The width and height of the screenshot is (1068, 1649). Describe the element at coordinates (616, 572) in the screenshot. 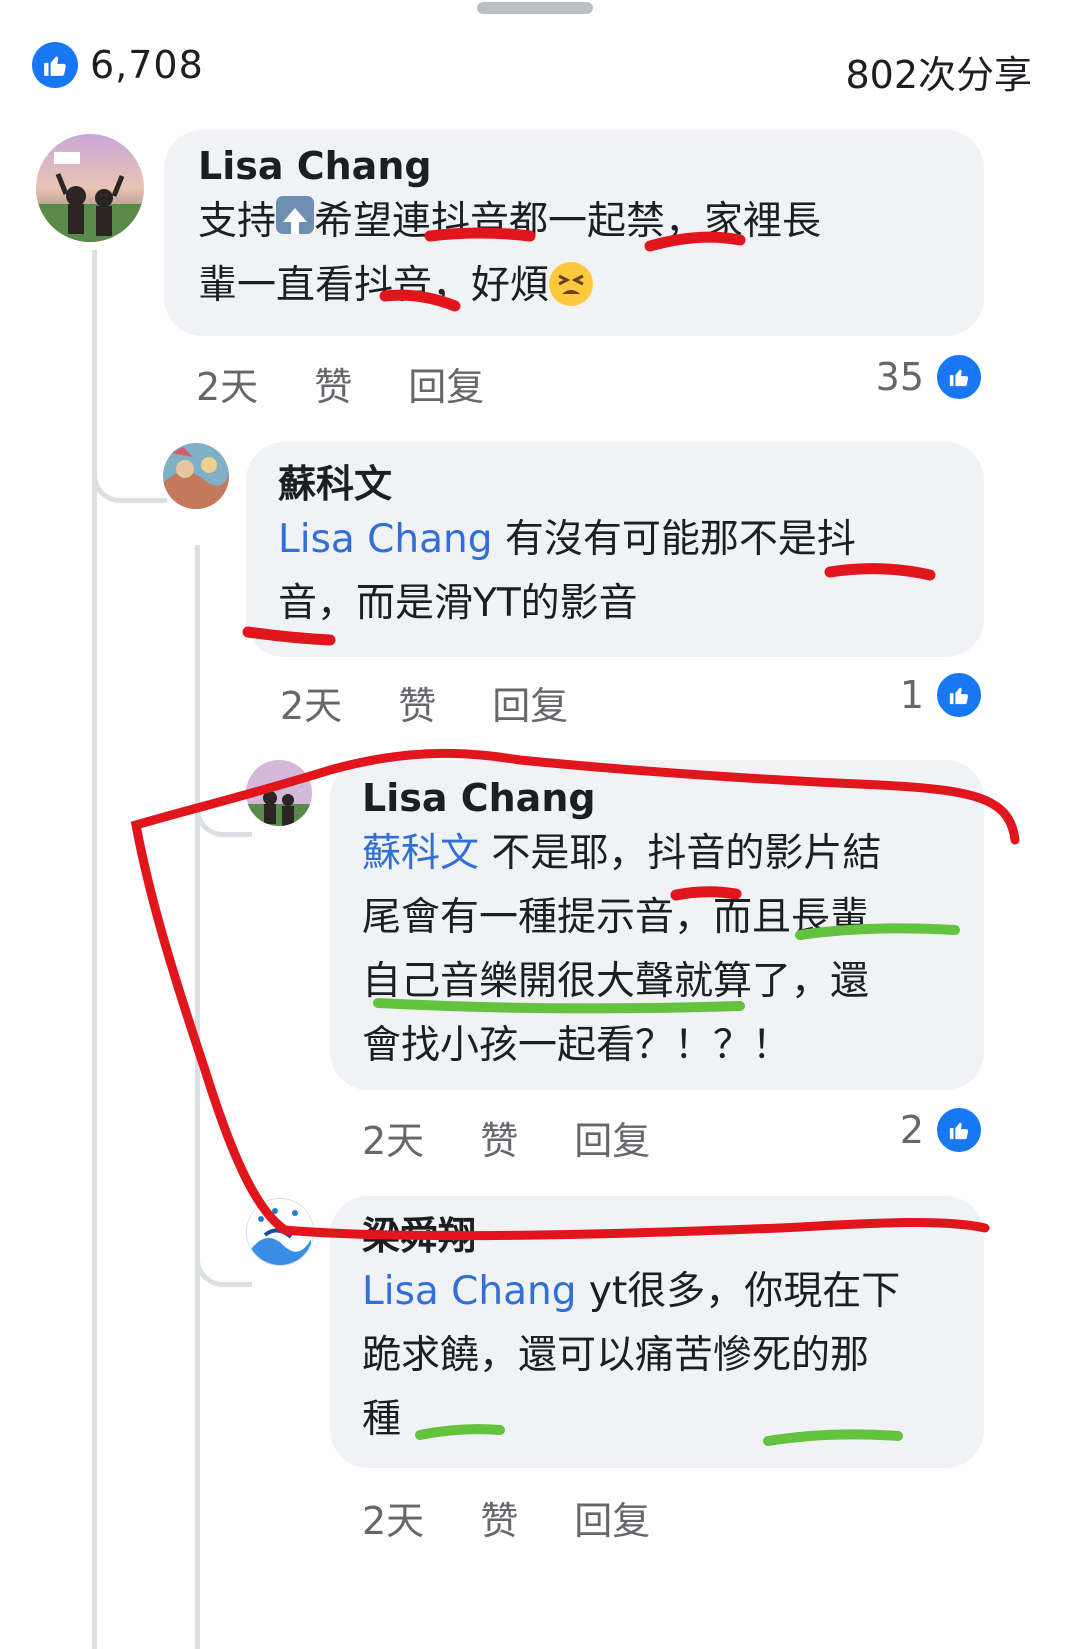

I see `comment-text: Lisa Chang 有沒有可能那不是抖 音，而是滑YT的影音` at that location.